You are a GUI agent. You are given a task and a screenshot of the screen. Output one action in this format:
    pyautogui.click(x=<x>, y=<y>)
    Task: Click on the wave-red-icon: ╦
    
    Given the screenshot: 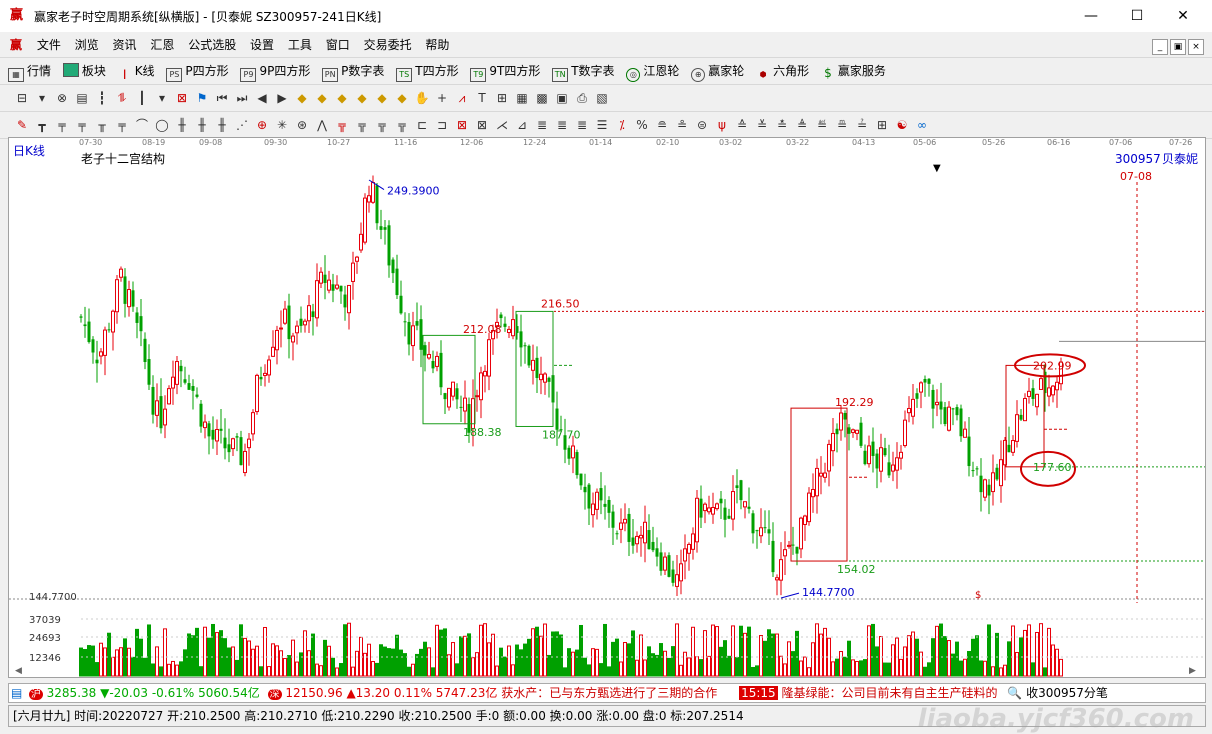 What is the action you would take?
    pyautogui.click(x=342, y=125)
    